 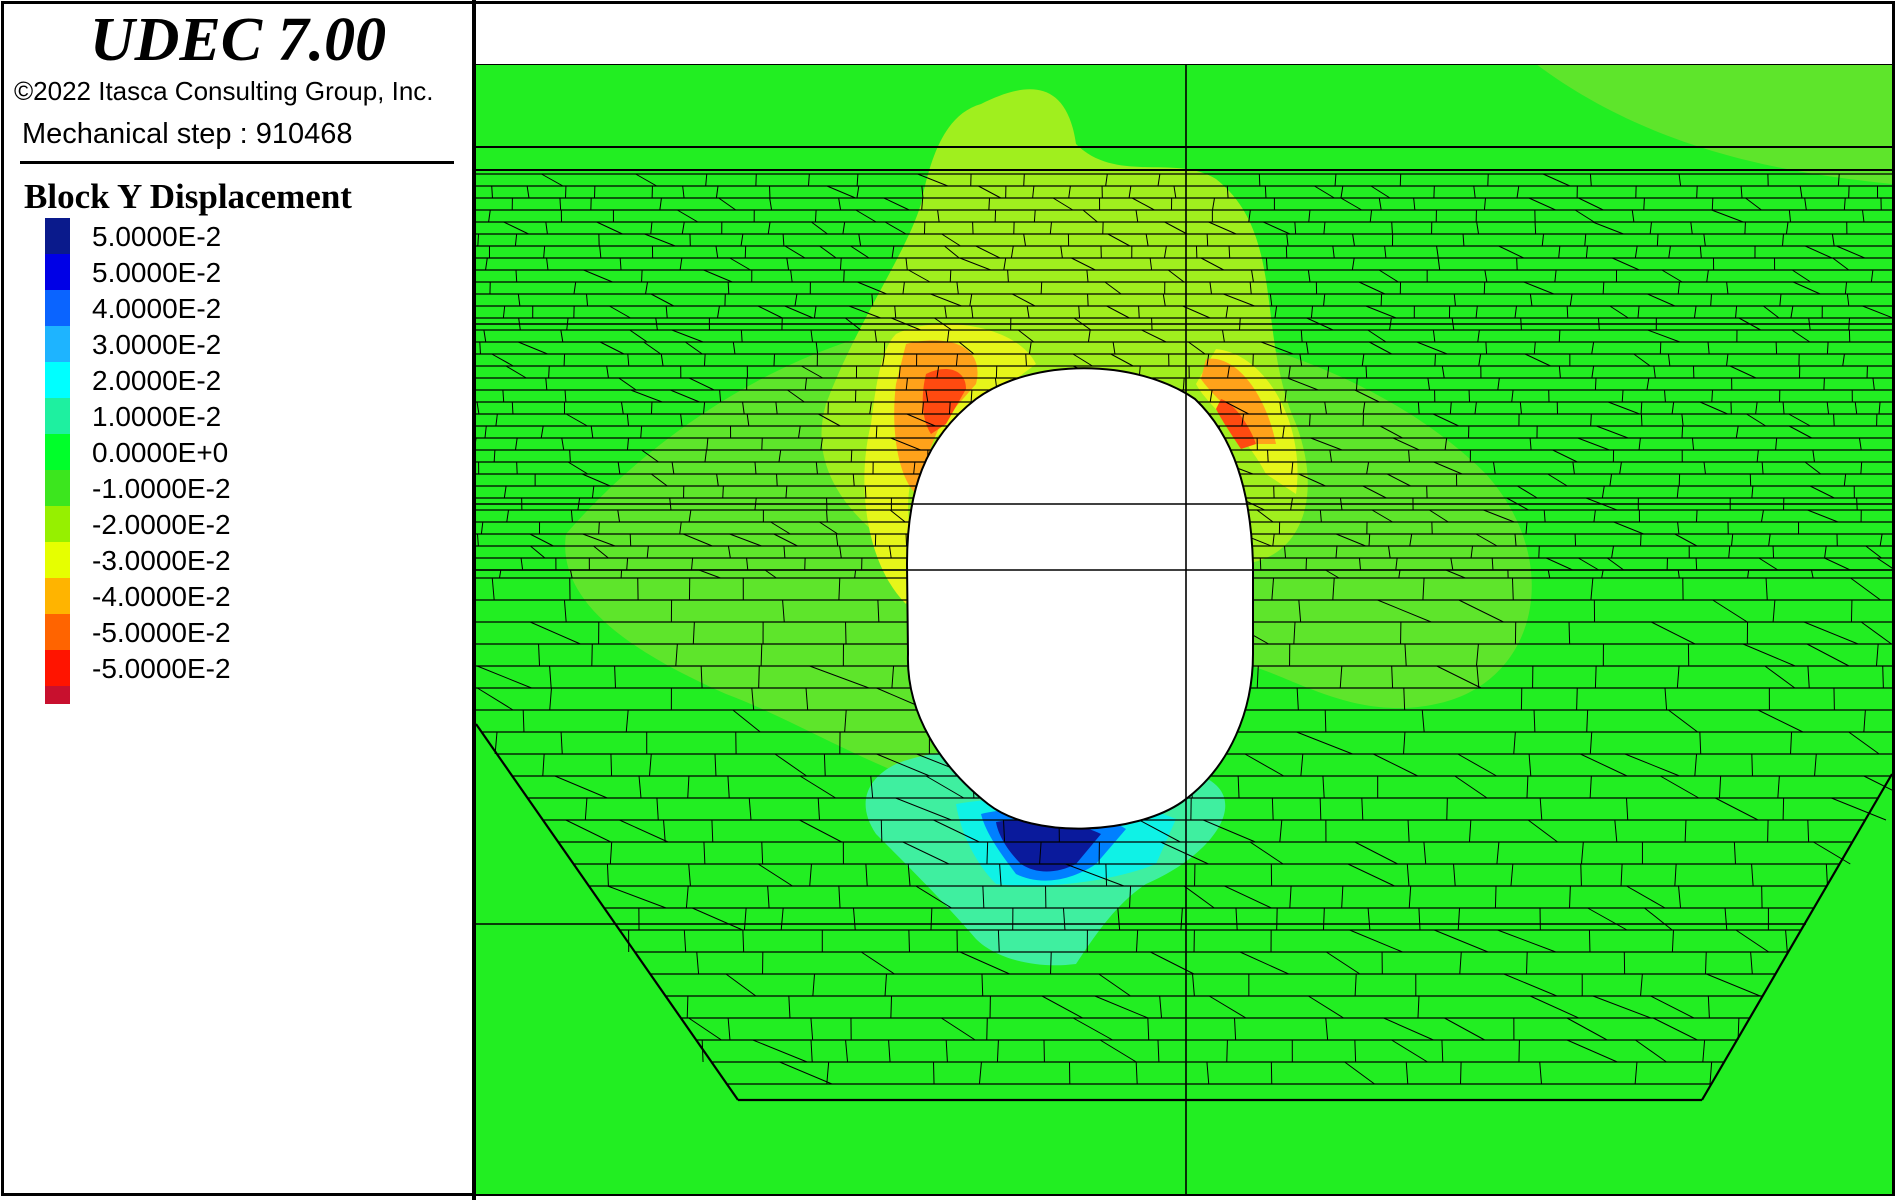 What do you see at coordinates (161, 632) in the screenshot?
I see `legend-label: -5.0000E-2` at bounding box center [161, 632].